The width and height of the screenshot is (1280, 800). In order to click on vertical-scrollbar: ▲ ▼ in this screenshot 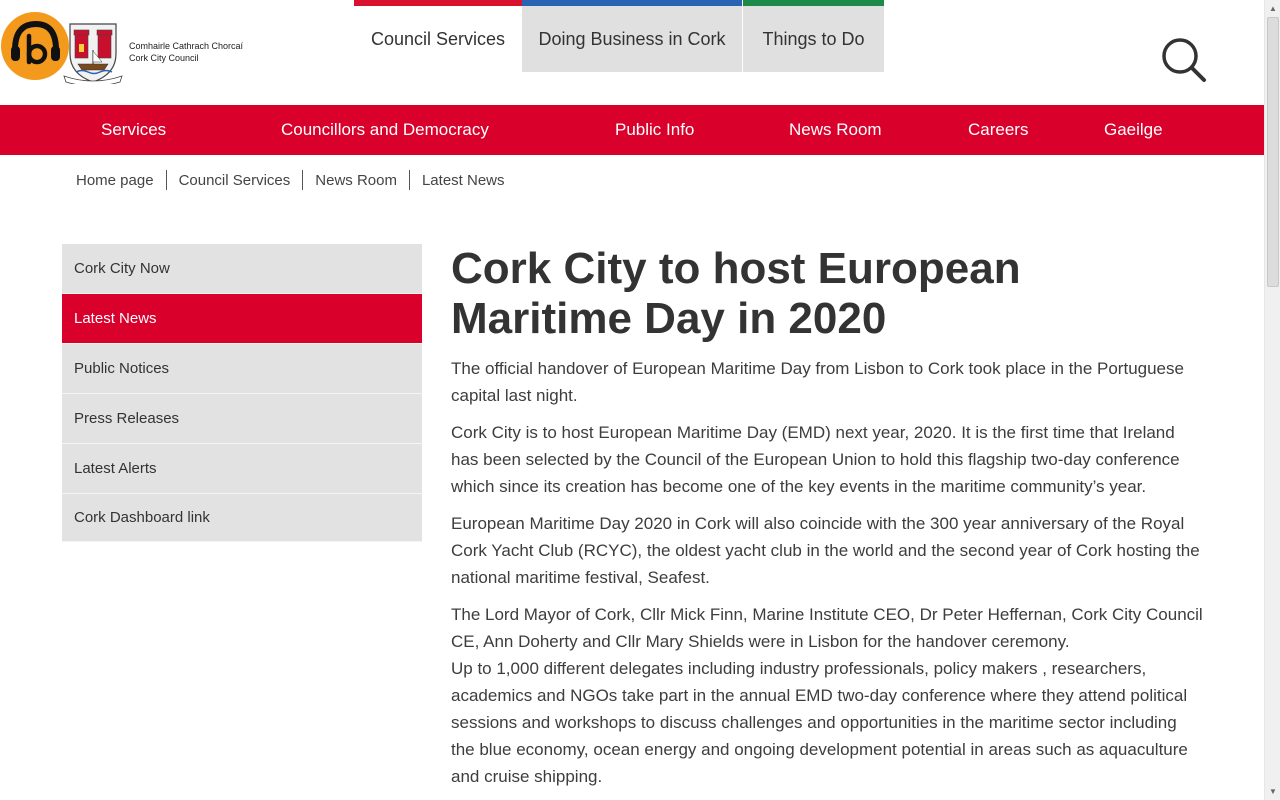, I will do `click(1272, 400)`.